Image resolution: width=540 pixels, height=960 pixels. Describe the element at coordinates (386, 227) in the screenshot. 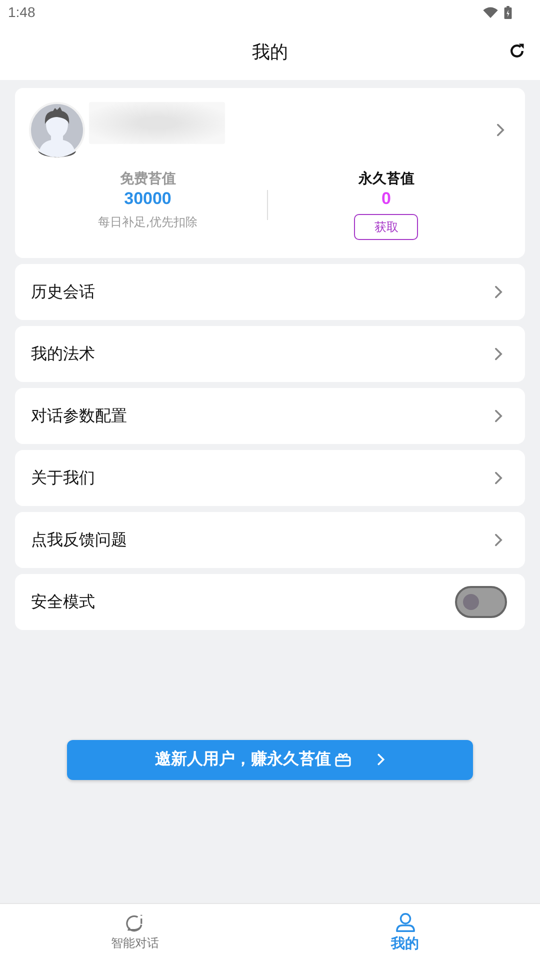

I see `get-button: 获取` at that location.